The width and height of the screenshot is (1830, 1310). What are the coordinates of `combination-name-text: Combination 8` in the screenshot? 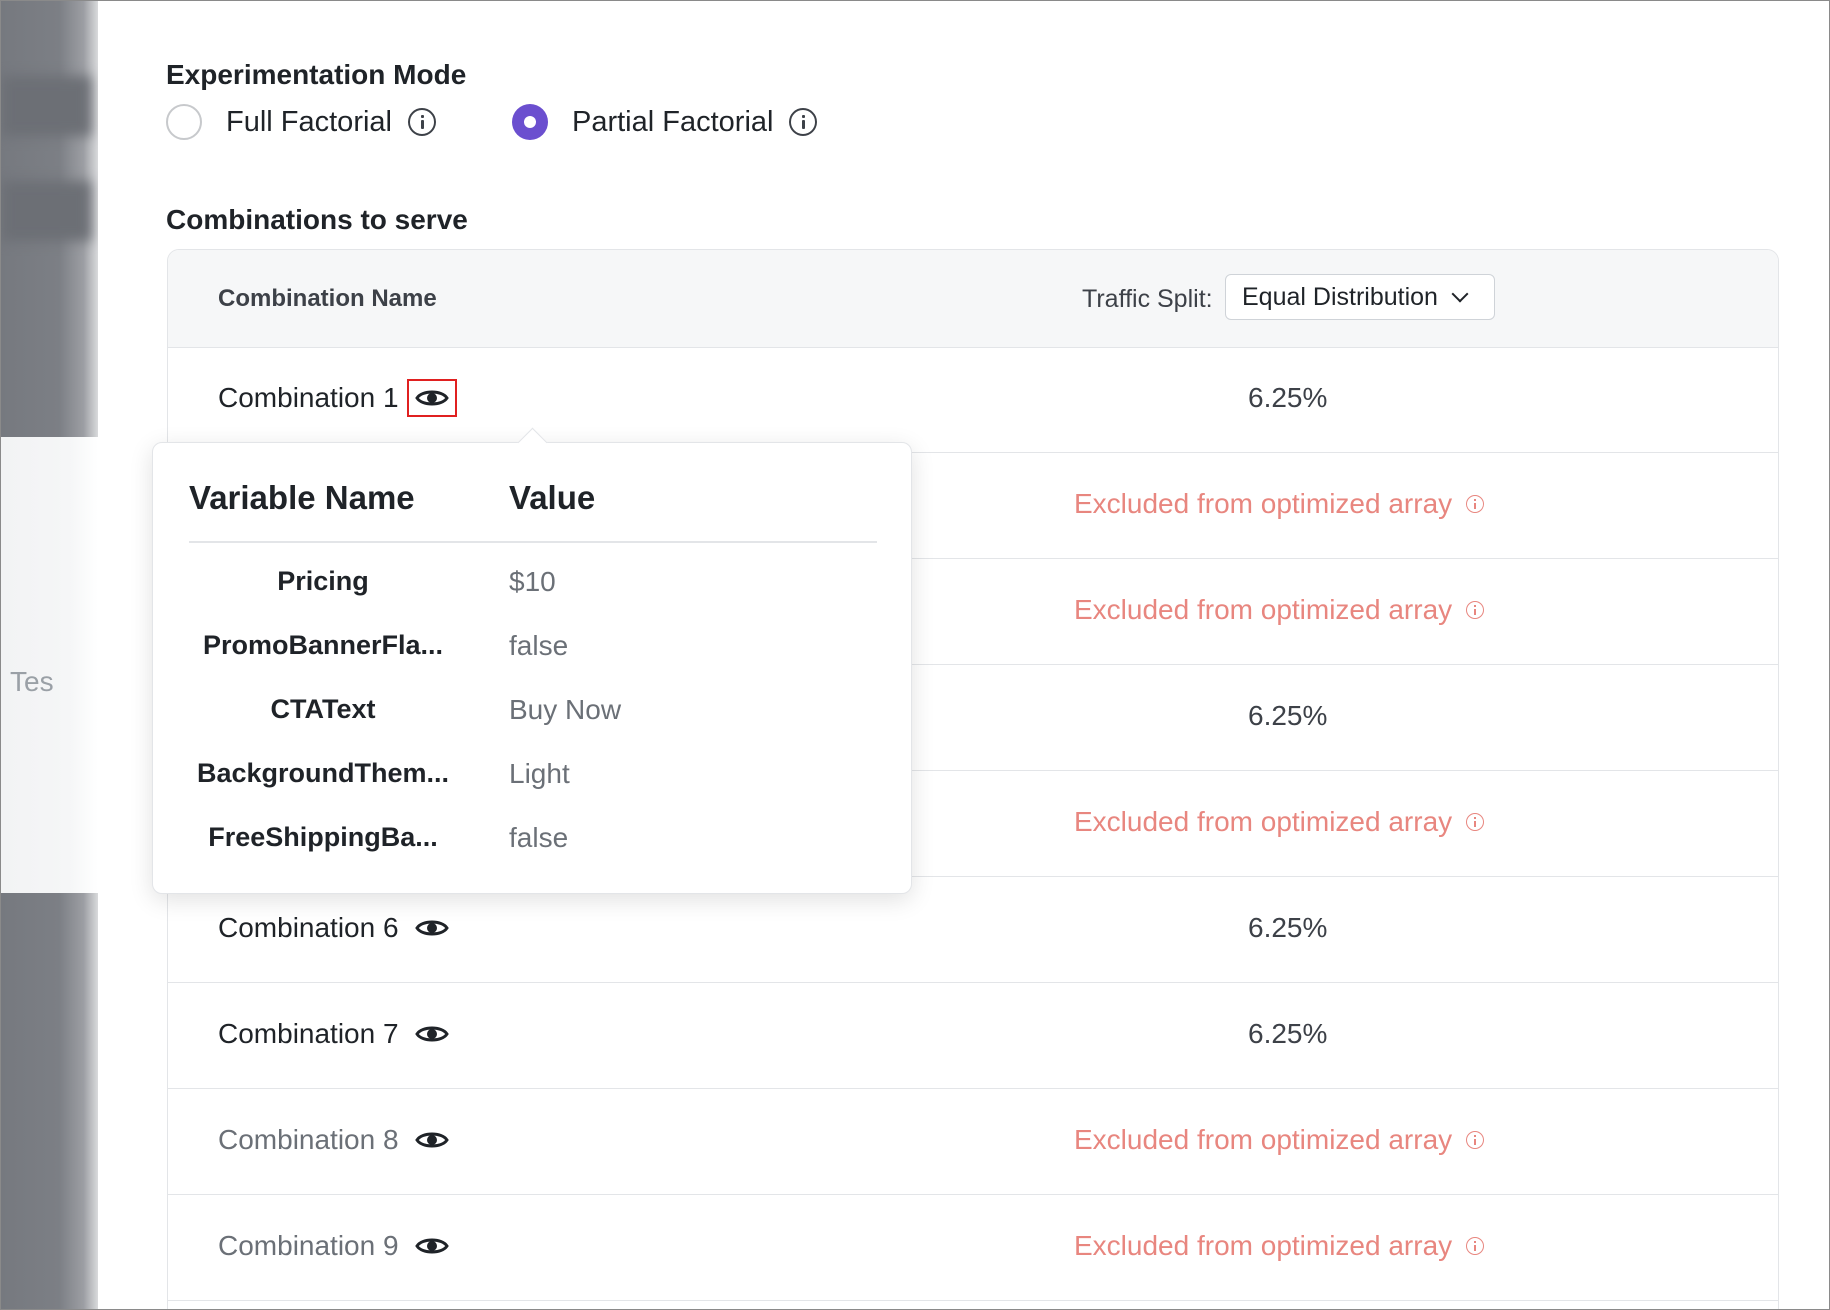 It's located at (308, 1139).